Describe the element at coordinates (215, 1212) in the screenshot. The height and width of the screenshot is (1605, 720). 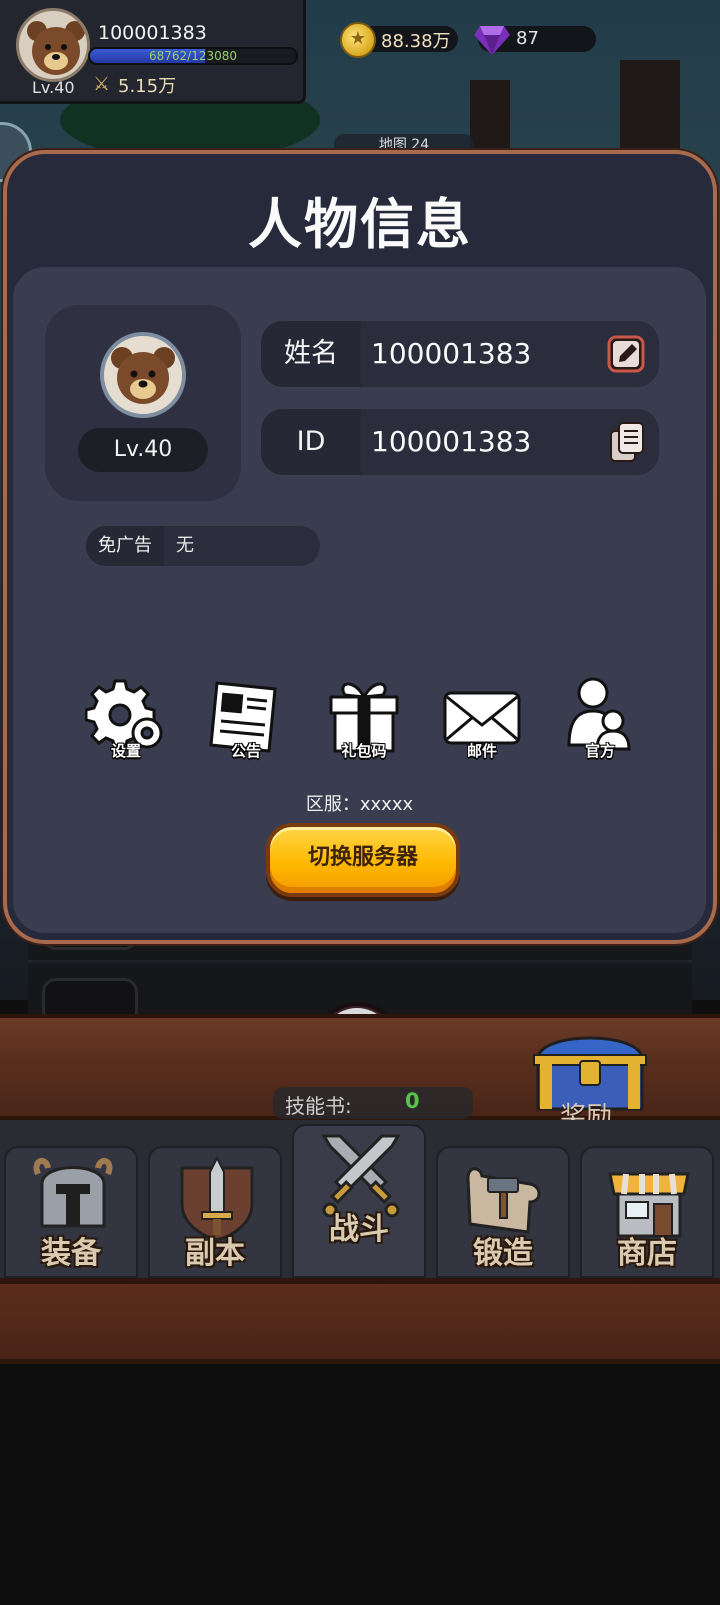
I see `tab-dungeon: 副本` at that location.